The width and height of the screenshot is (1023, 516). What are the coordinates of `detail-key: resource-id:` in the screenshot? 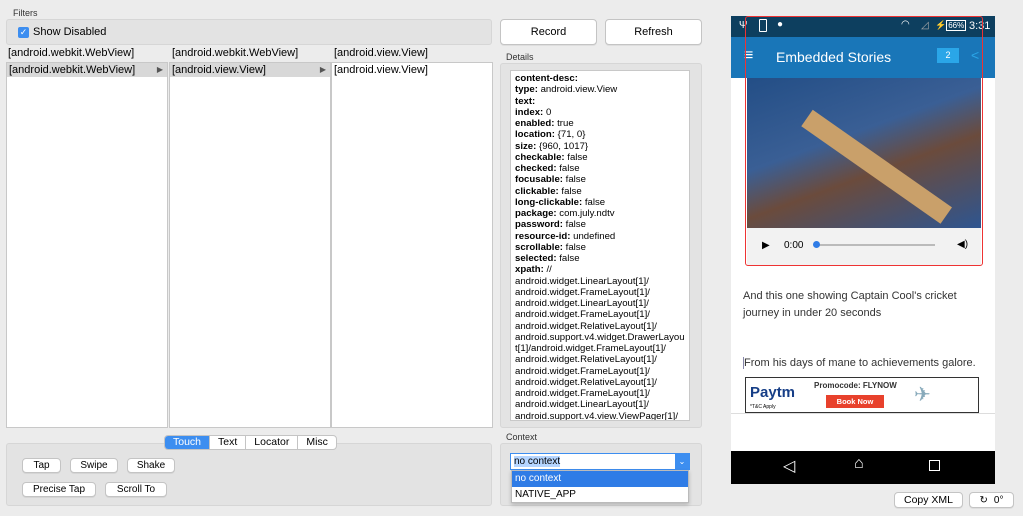 It's located at (543, 236).